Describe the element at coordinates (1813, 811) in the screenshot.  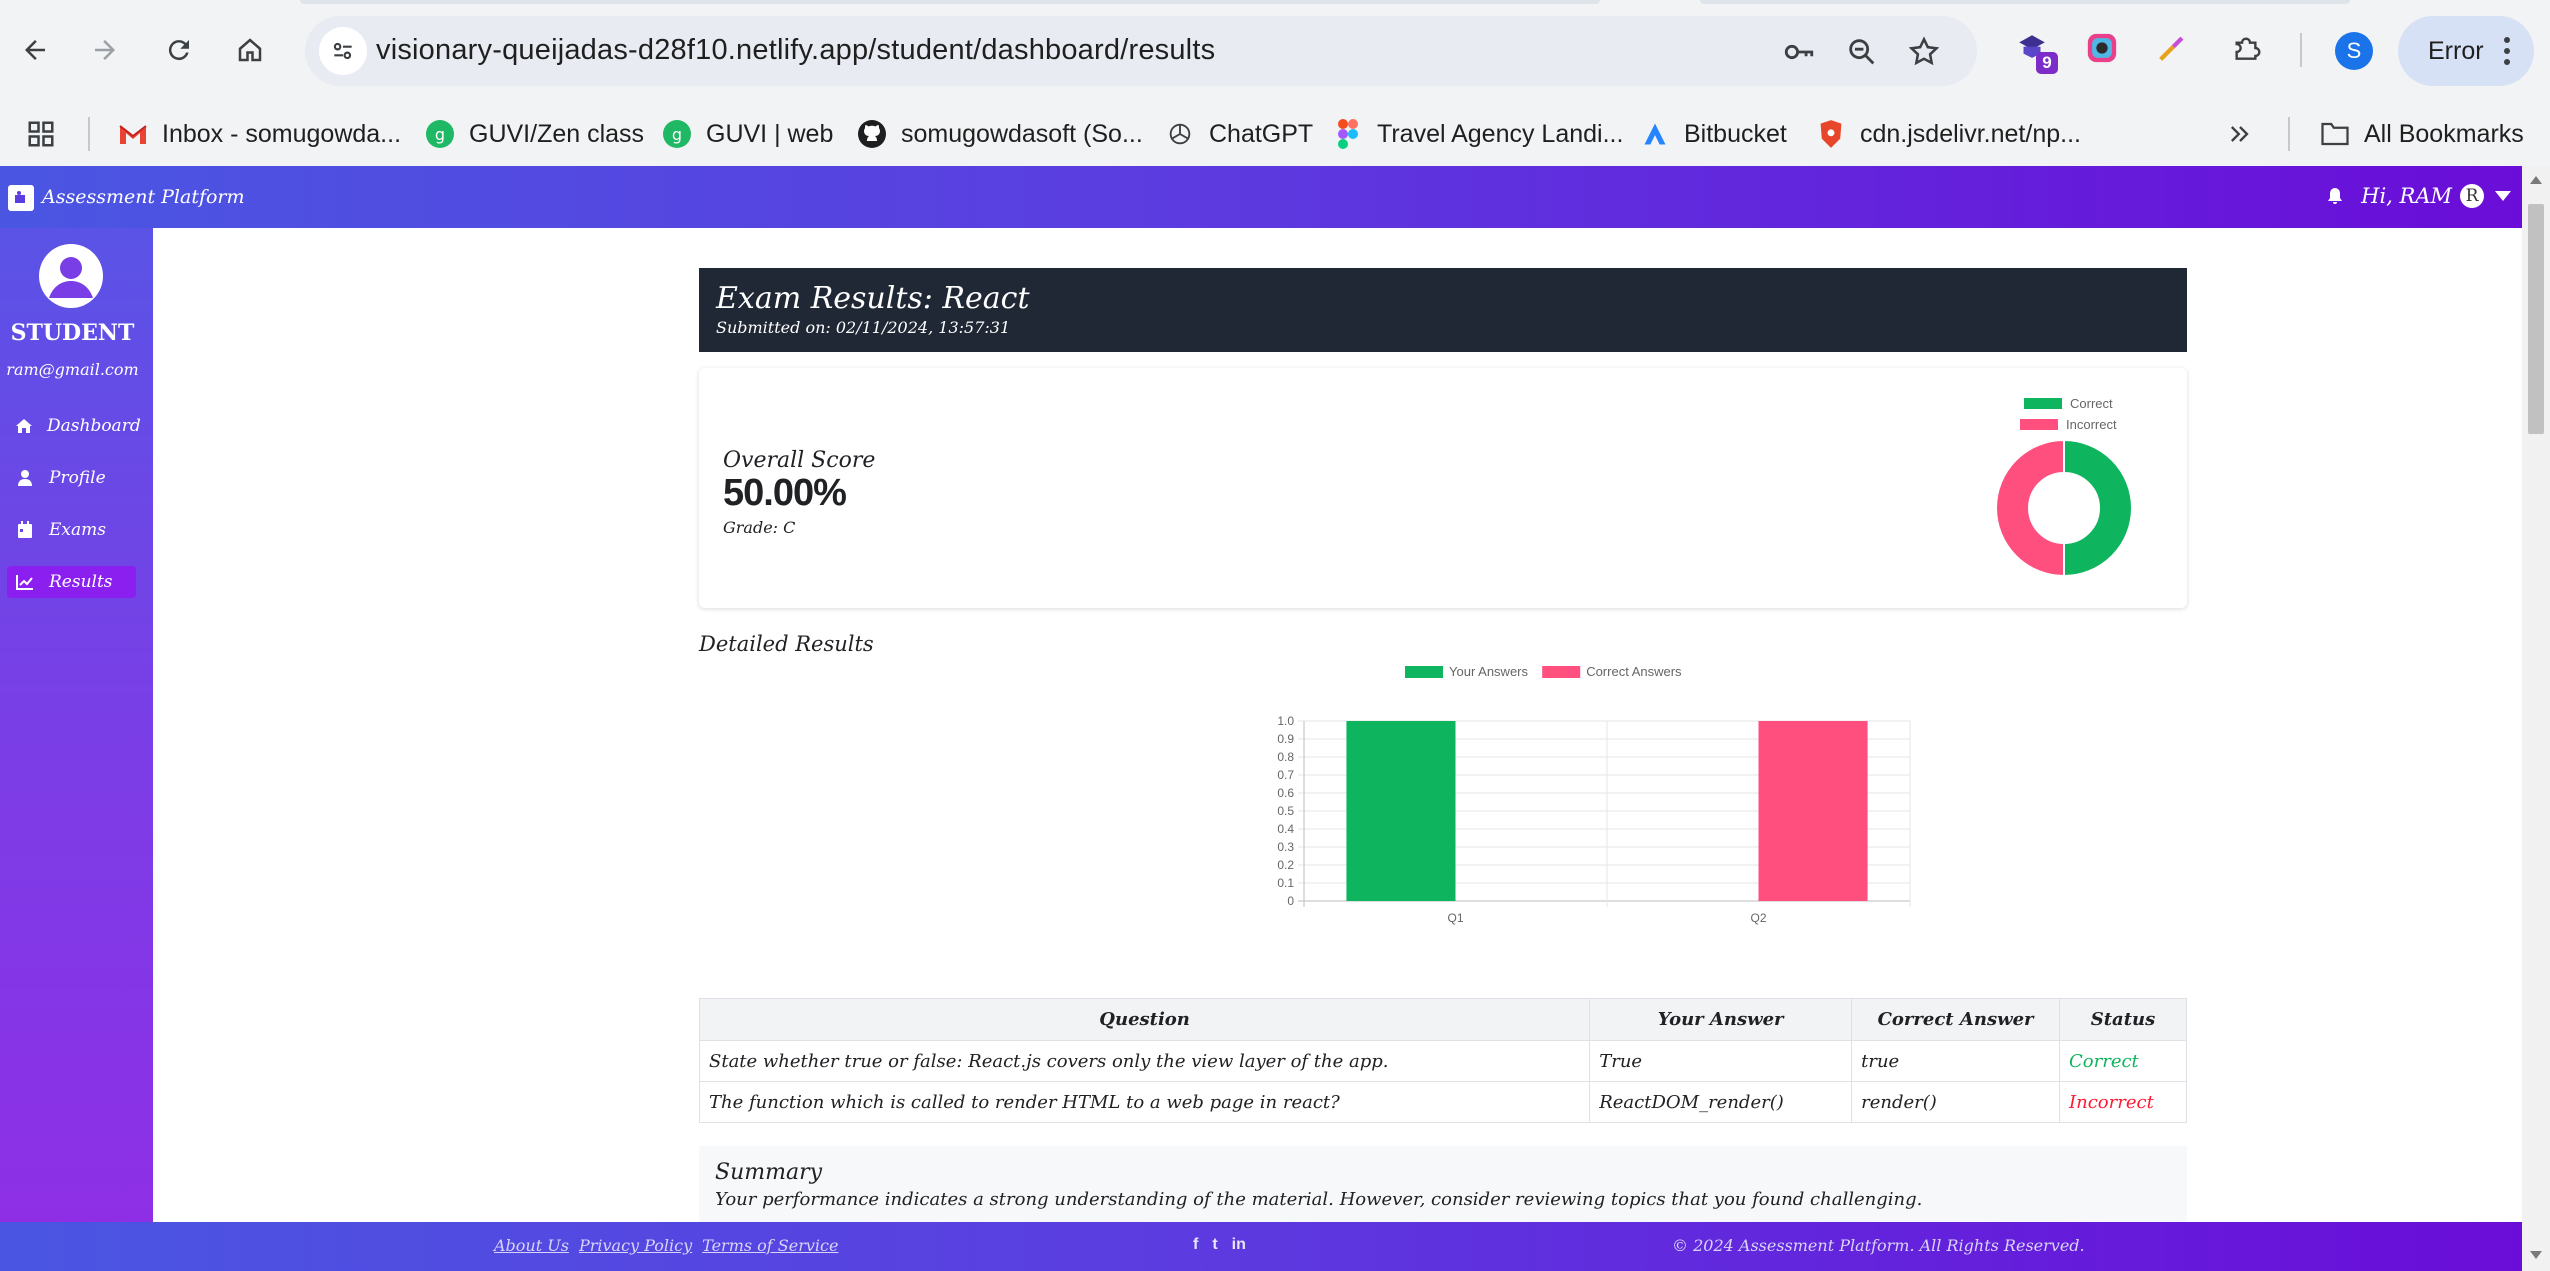
I see `bar-q2-correct-answer` at that location.